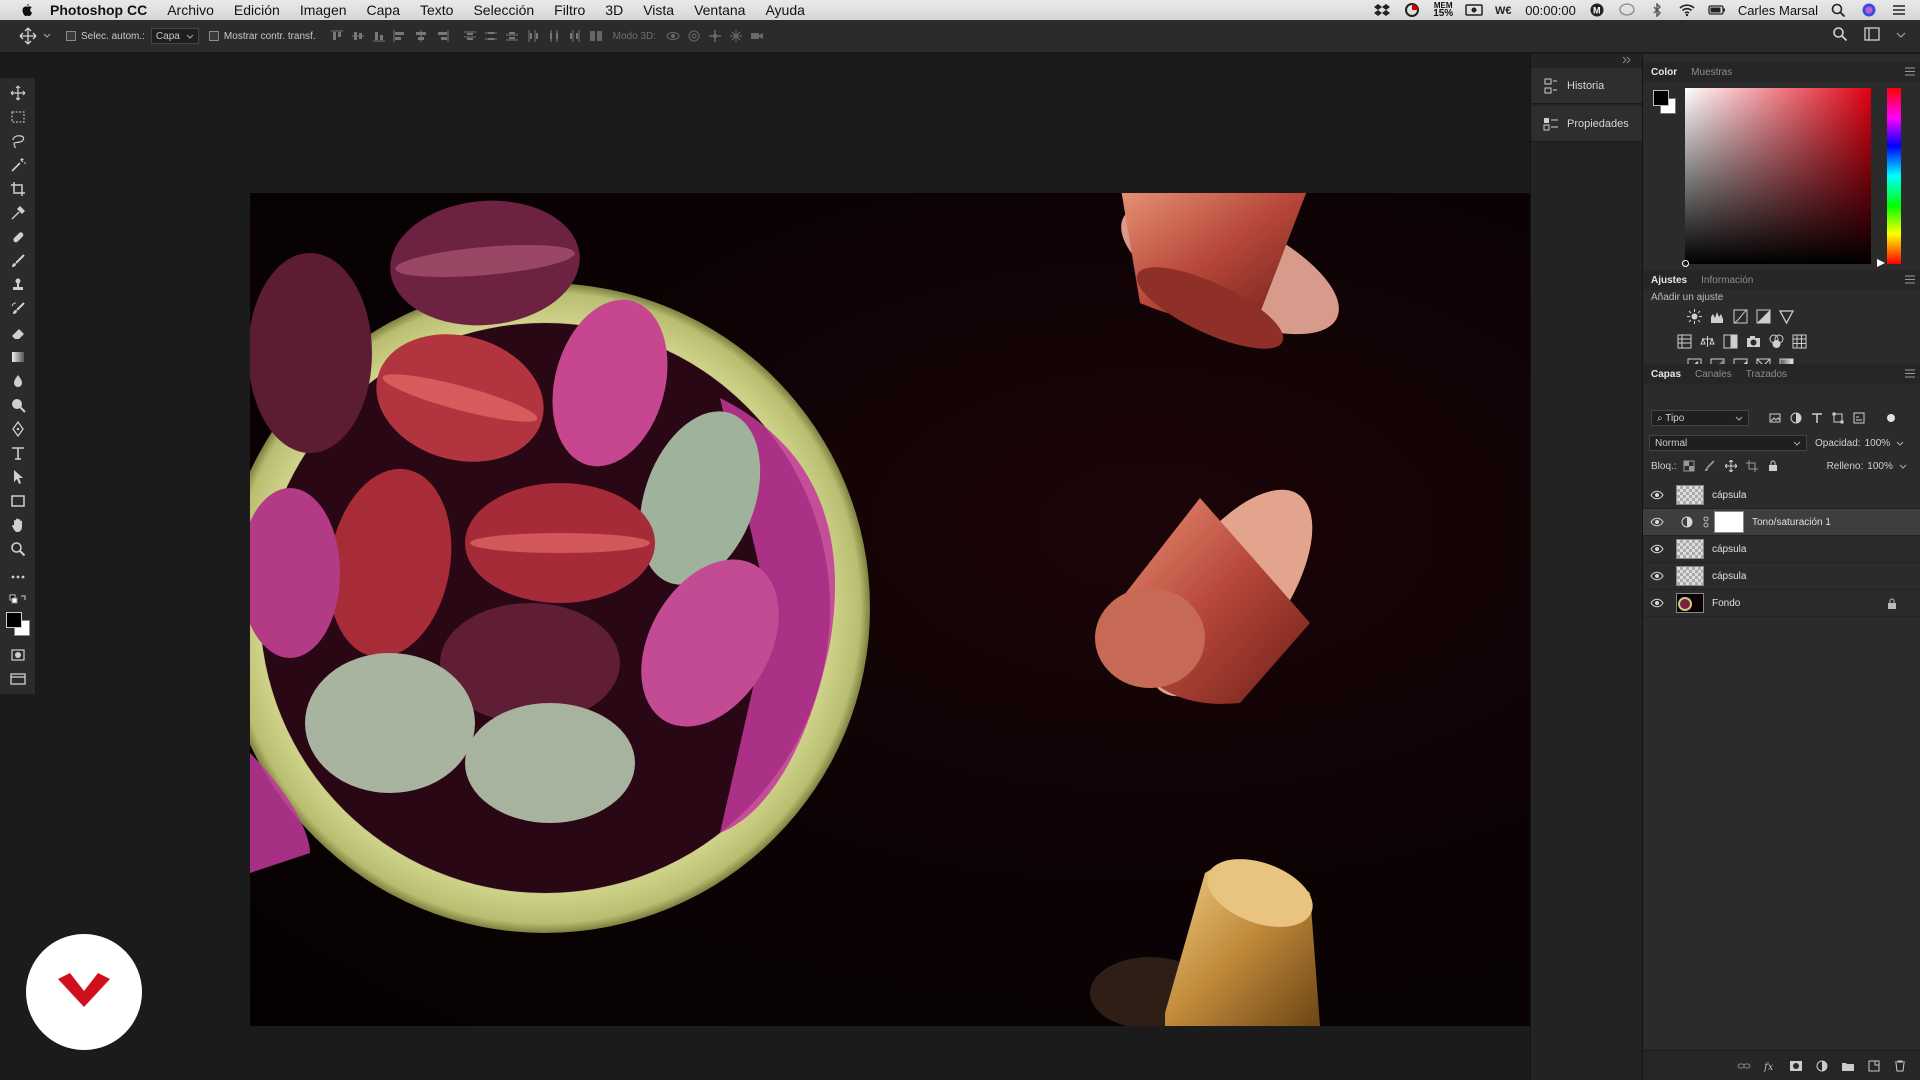 This screenshot has width=1920, height=1080. I want to click on filter-pixel-icon, so click(1775, 418).